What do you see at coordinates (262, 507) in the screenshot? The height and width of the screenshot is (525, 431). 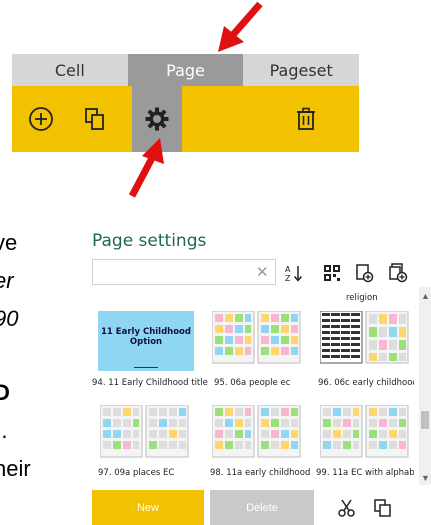 I see `delete-page-button: Delete` at bounding box center [262, 507].